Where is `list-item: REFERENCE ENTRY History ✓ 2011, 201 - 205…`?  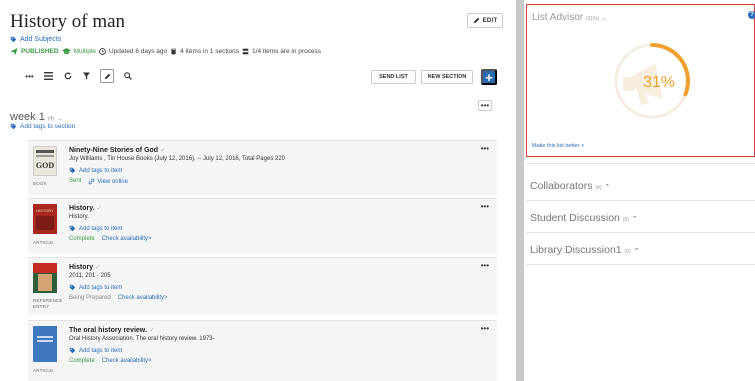
list-item: REFERENCE ENTRY History ✓ 2011, 201 - 205… is located at coordinates (262, 286).